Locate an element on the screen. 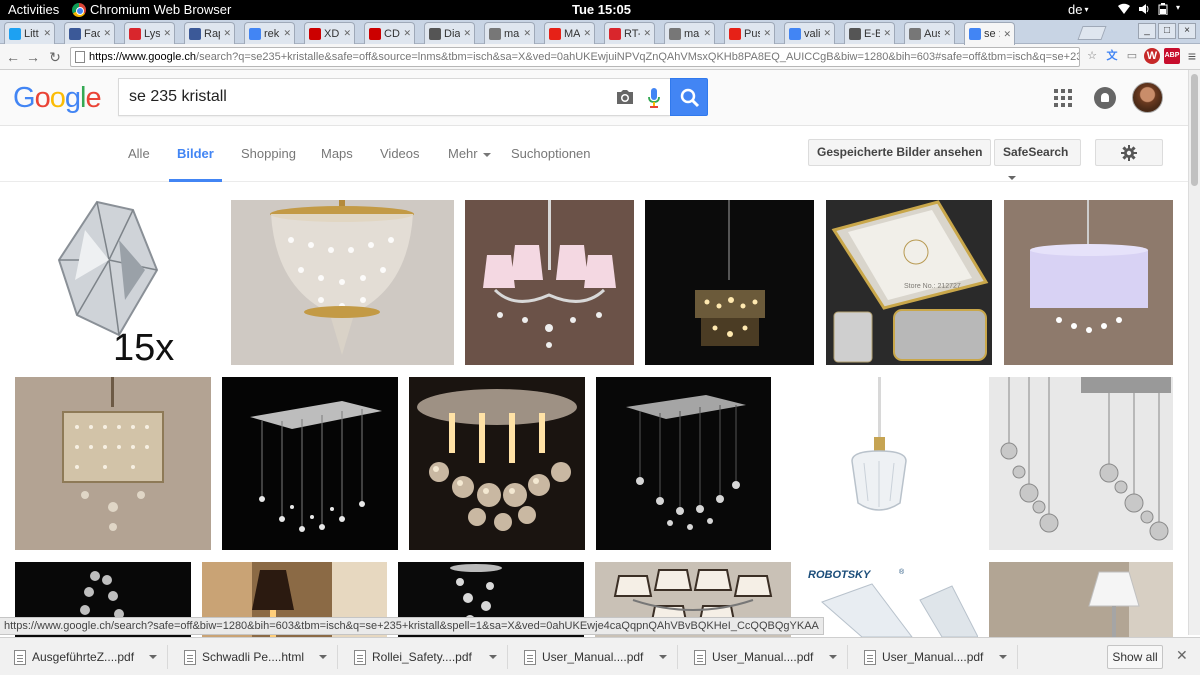 The image size is (1200, 675). back-button: ← is located at coordinates (13, 57).